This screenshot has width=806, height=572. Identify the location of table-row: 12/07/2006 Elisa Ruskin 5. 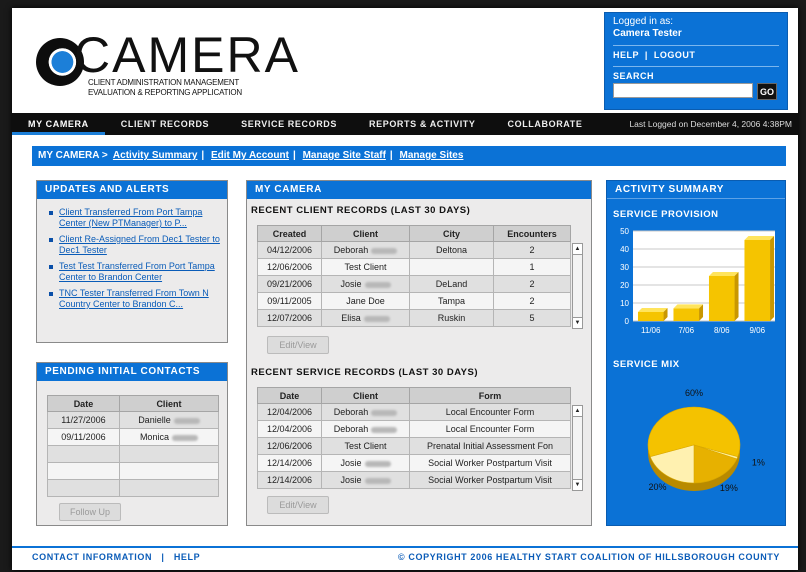
(414, 318).